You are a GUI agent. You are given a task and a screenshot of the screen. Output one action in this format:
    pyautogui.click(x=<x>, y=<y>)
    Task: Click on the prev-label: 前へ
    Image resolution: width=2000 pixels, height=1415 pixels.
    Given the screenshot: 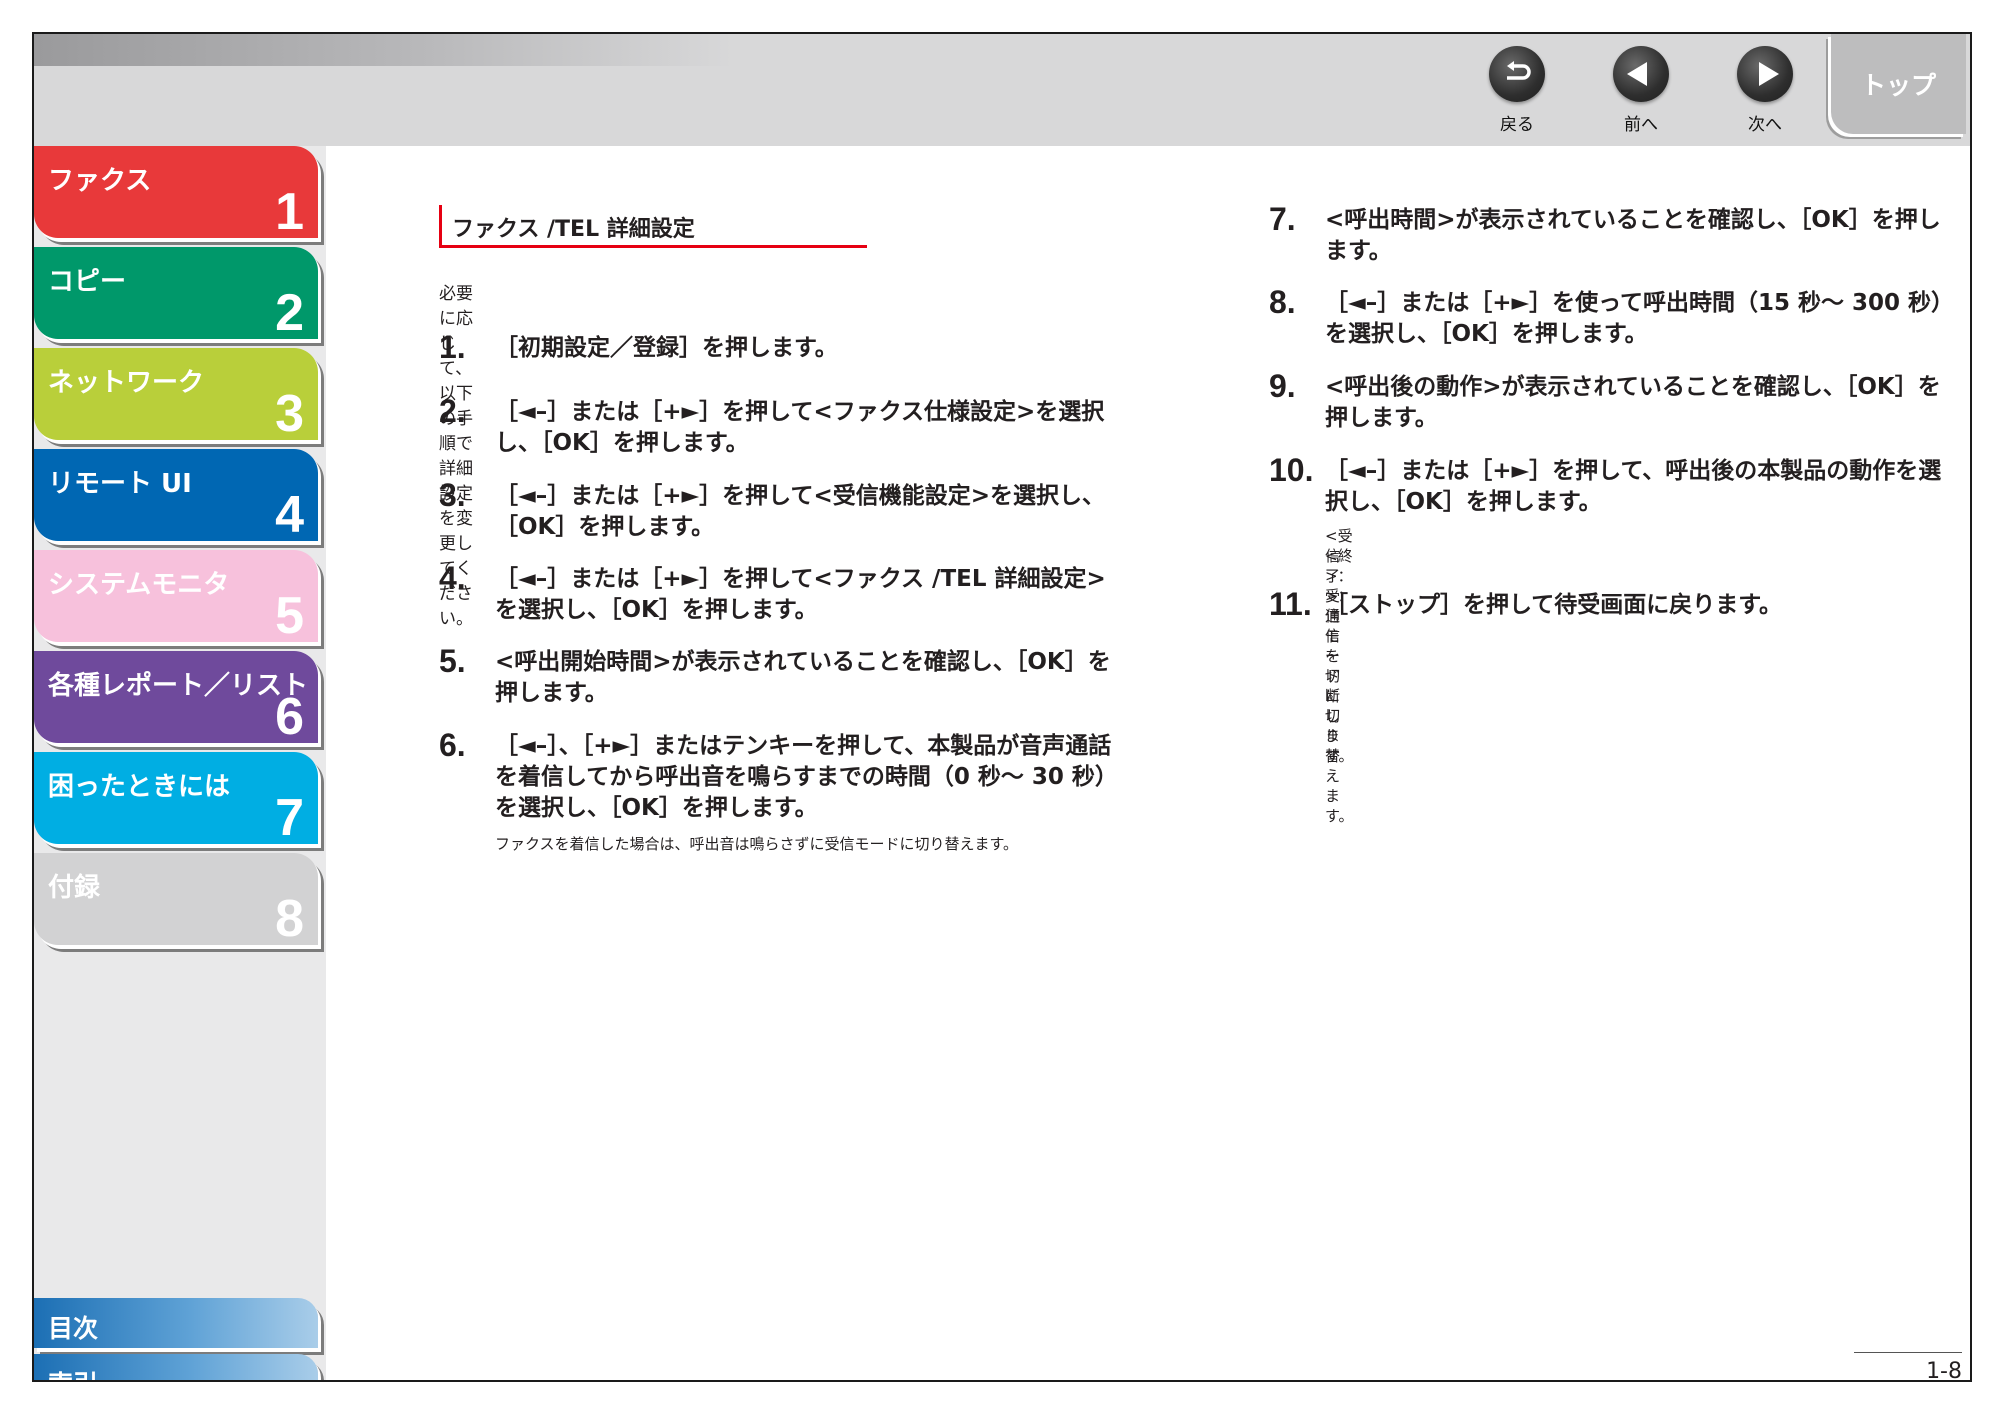 What is the action you would take?
    pyautogui.click(x=1641, y=125)
    